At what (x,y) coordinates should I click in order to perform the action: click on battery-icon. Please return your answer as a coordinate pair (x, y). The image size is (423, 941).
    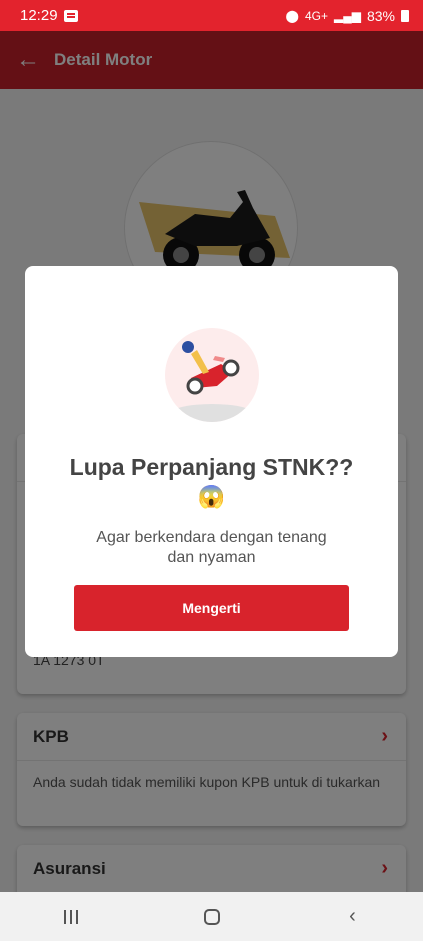
    Looking at the image, I should click on (405, 15).